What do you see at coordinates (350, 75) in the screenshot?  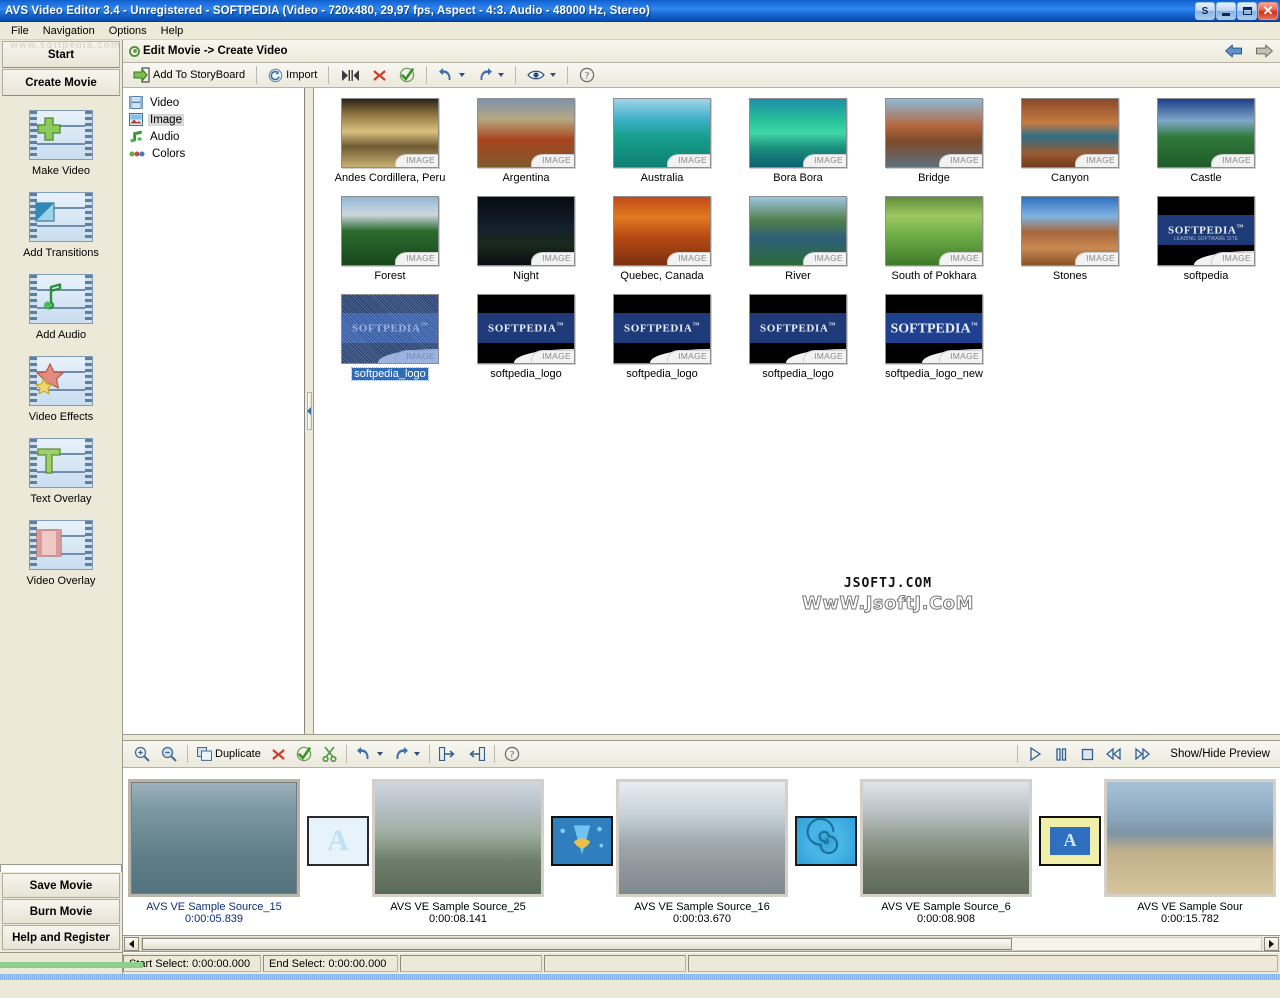 I see `trim-button` at bounding box center [350, 75].